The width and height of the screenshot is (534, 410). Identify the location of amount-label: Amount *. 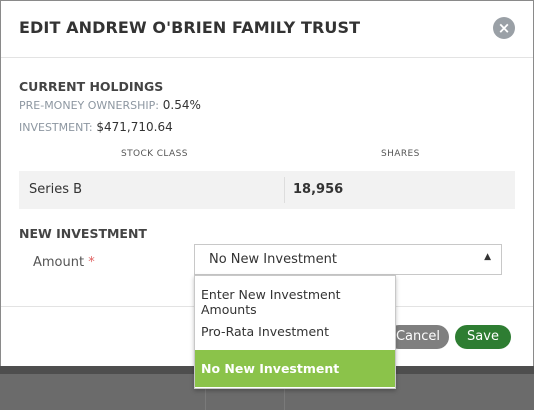
(64, 262).